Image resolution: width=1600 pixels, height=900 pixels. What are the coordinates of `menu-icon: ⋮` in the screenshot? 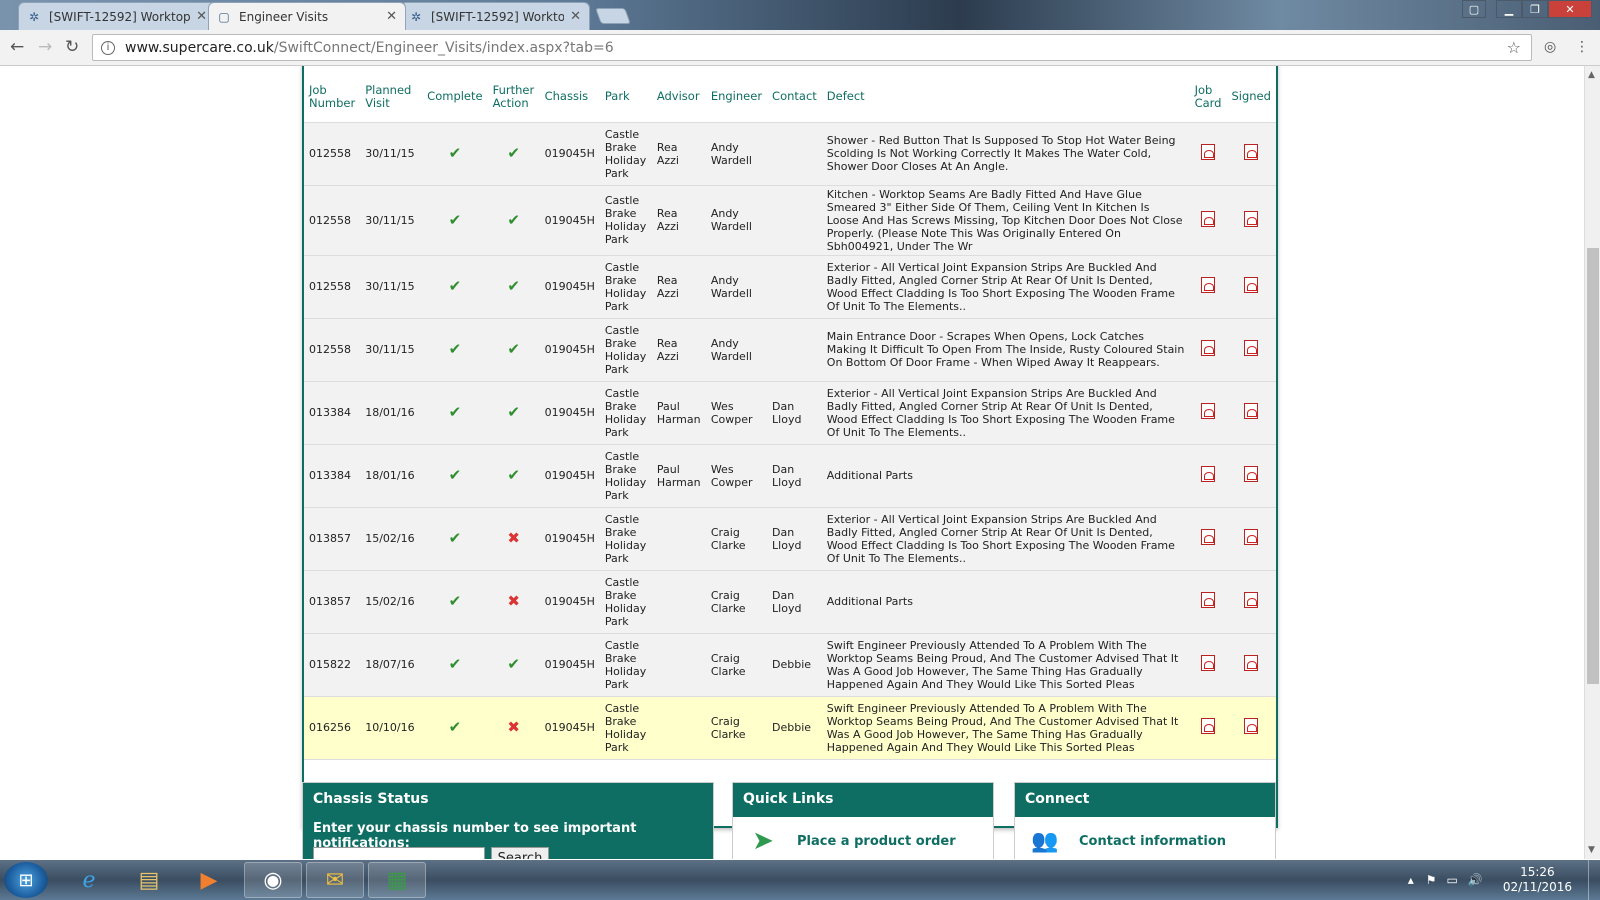 It's located at (1582, 47).